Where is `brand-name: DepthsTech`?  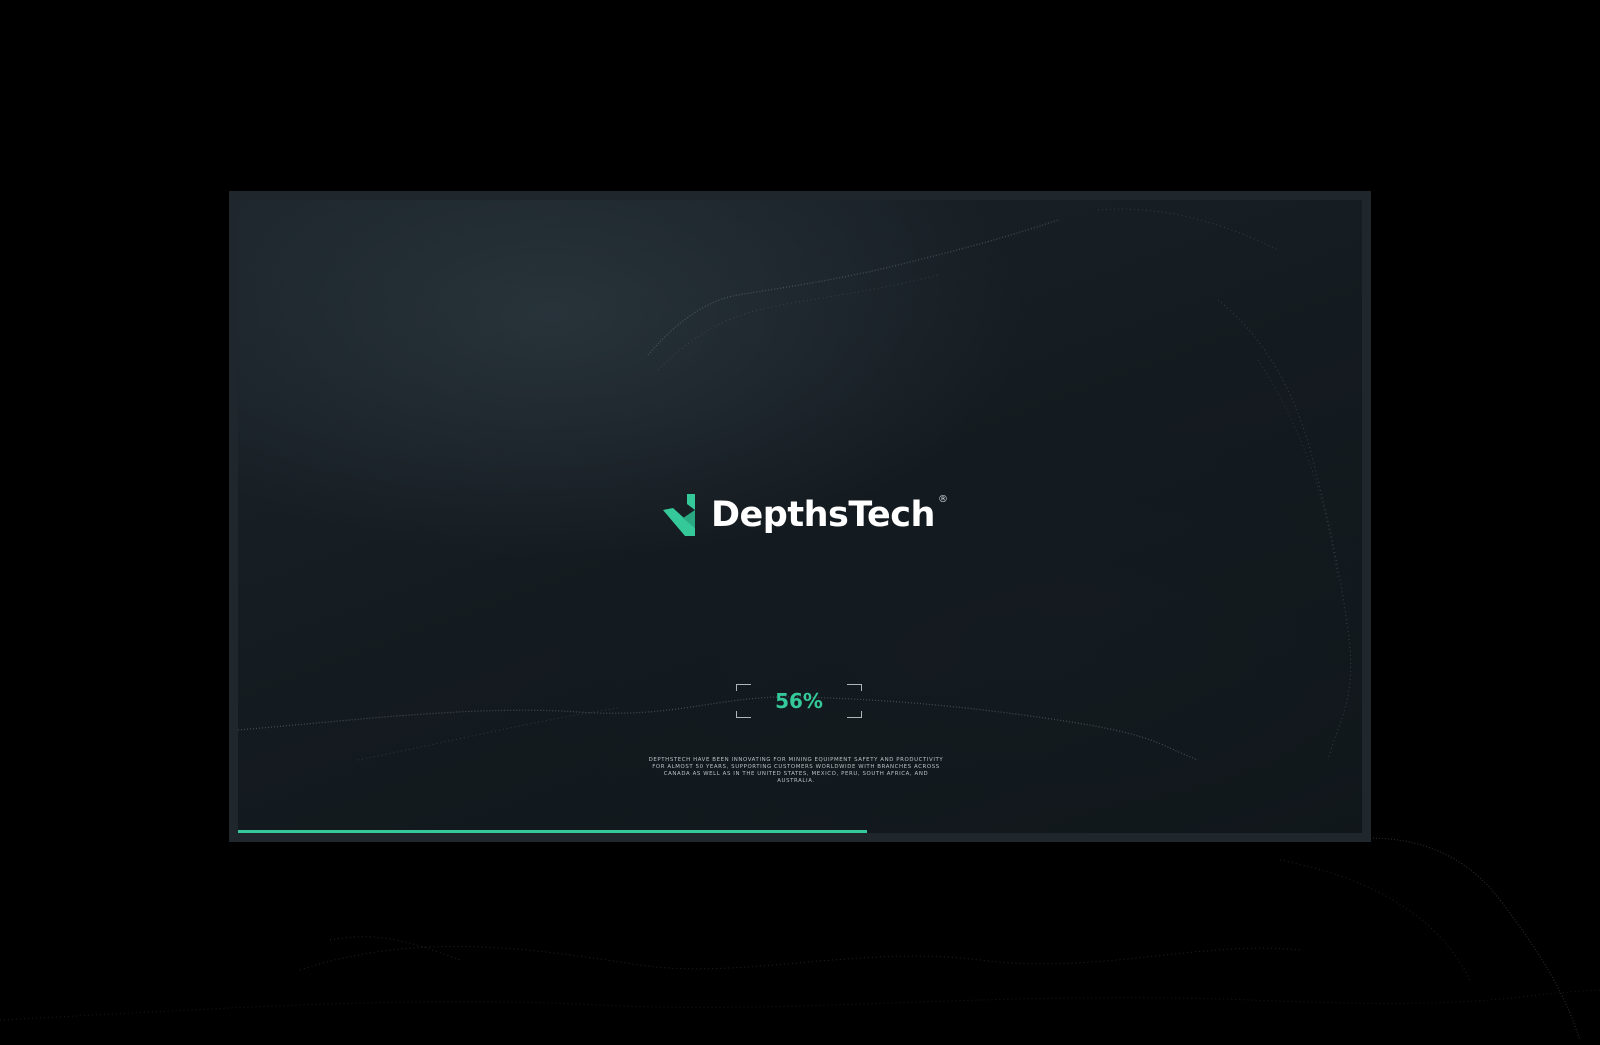 brand-name: DepthsTech is located at coordinates (823, 514).